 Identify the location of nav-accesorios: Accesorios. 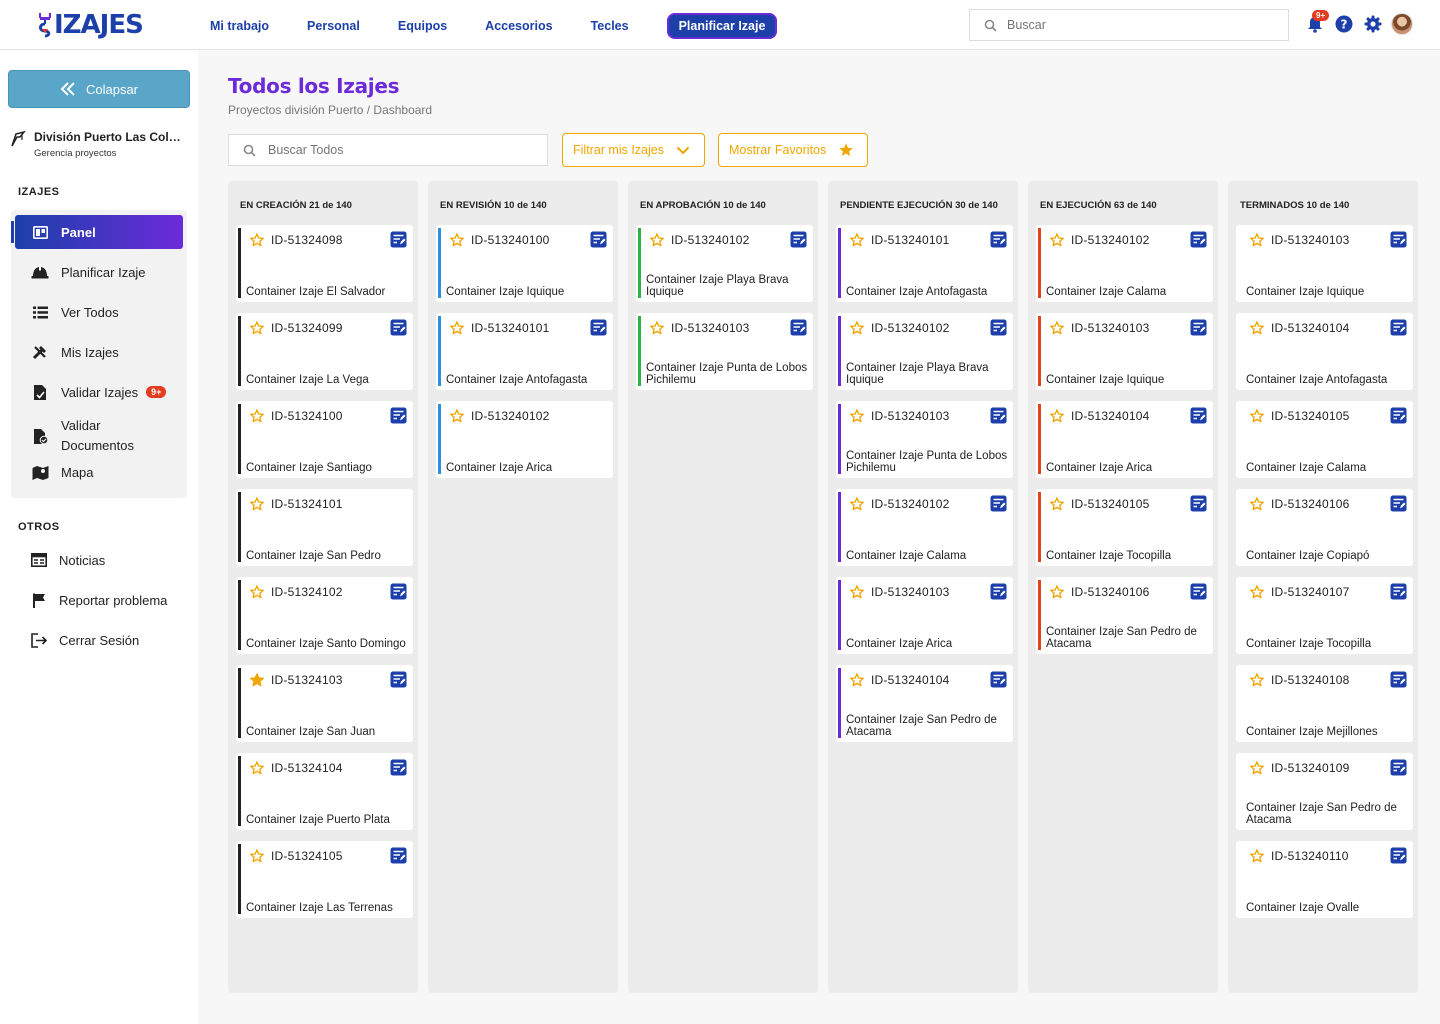
(518, 26).